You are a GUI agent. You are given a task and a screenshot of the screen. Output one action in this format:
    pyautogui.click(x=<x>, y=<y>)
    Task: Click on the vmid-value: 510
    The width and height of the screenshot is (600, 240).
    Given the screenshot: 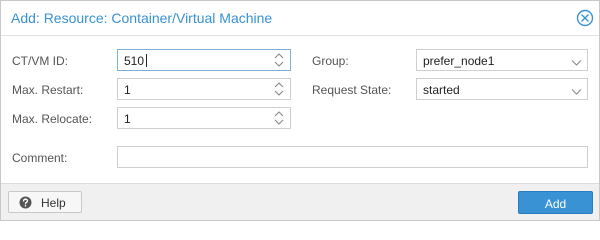 What is the action you would take?
    pyautogui.click(x=134, y=61)
    